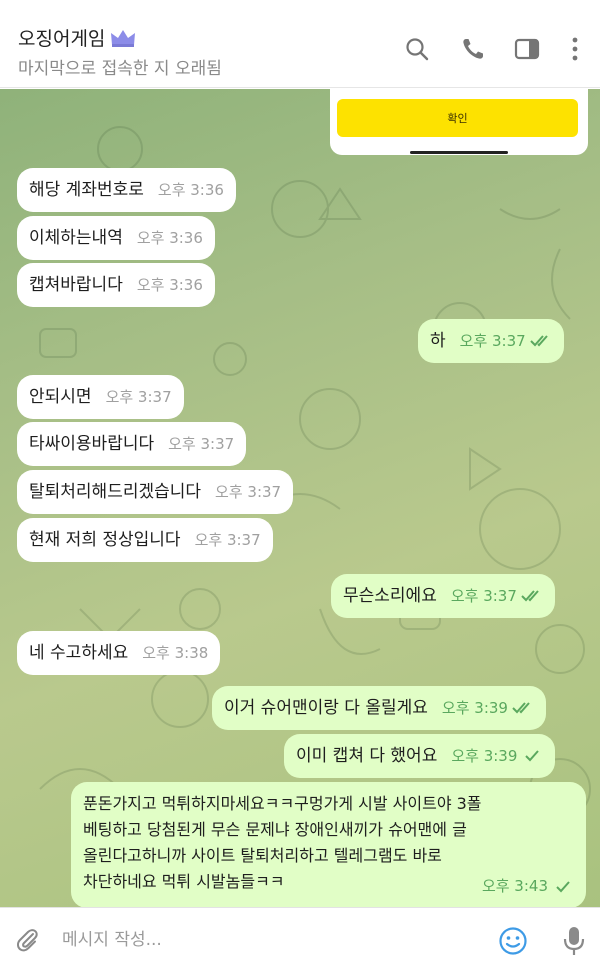 The width and height of the screenshot is (600, 963). What do you see at coordinates (282, 803) in the screenshot?
I see `message-line: 푼돈가지고 먹튀하지마세요ㅋㅋ구멍가게 시발 사이트야 3폴` at bounding box center [282, 803].